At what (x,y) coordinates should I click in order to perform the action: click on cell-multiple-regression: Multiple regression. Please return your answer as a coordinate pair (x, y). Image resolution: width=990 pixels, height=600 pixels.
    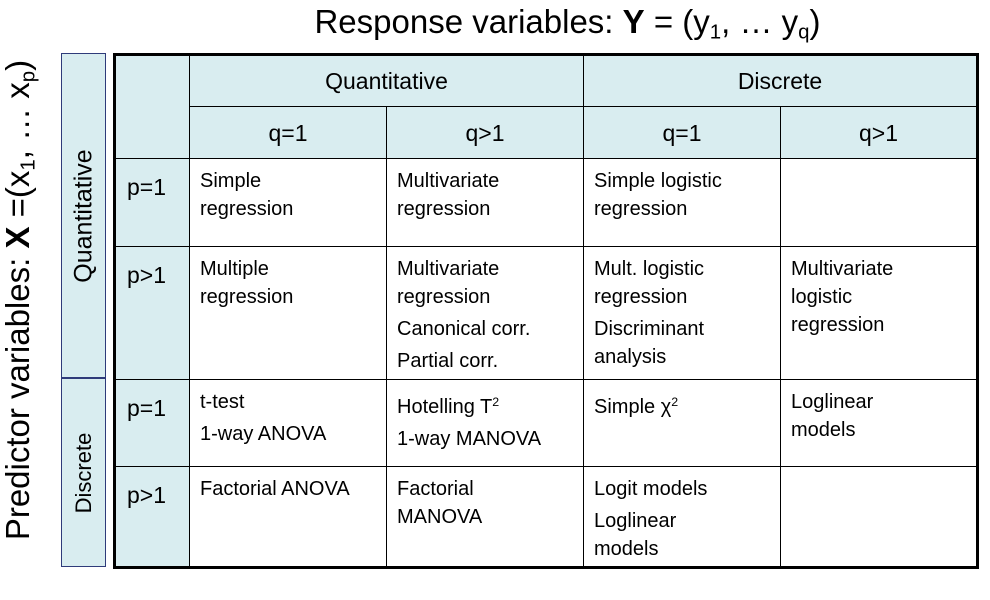
    Looking at the image, I should click on (288, 313).